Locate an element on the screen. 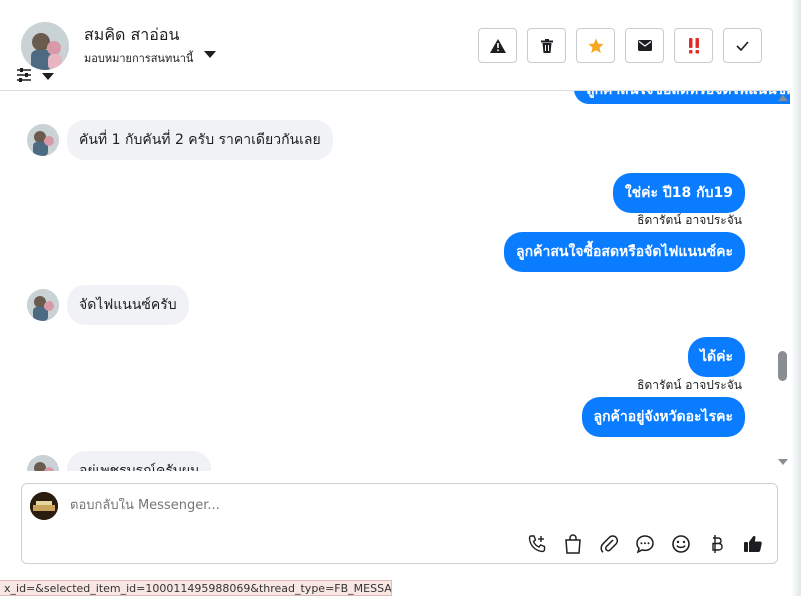 The height and width of the screenshot is (596, 801). shopping-bag-icon is located at coordinates (573, 544).